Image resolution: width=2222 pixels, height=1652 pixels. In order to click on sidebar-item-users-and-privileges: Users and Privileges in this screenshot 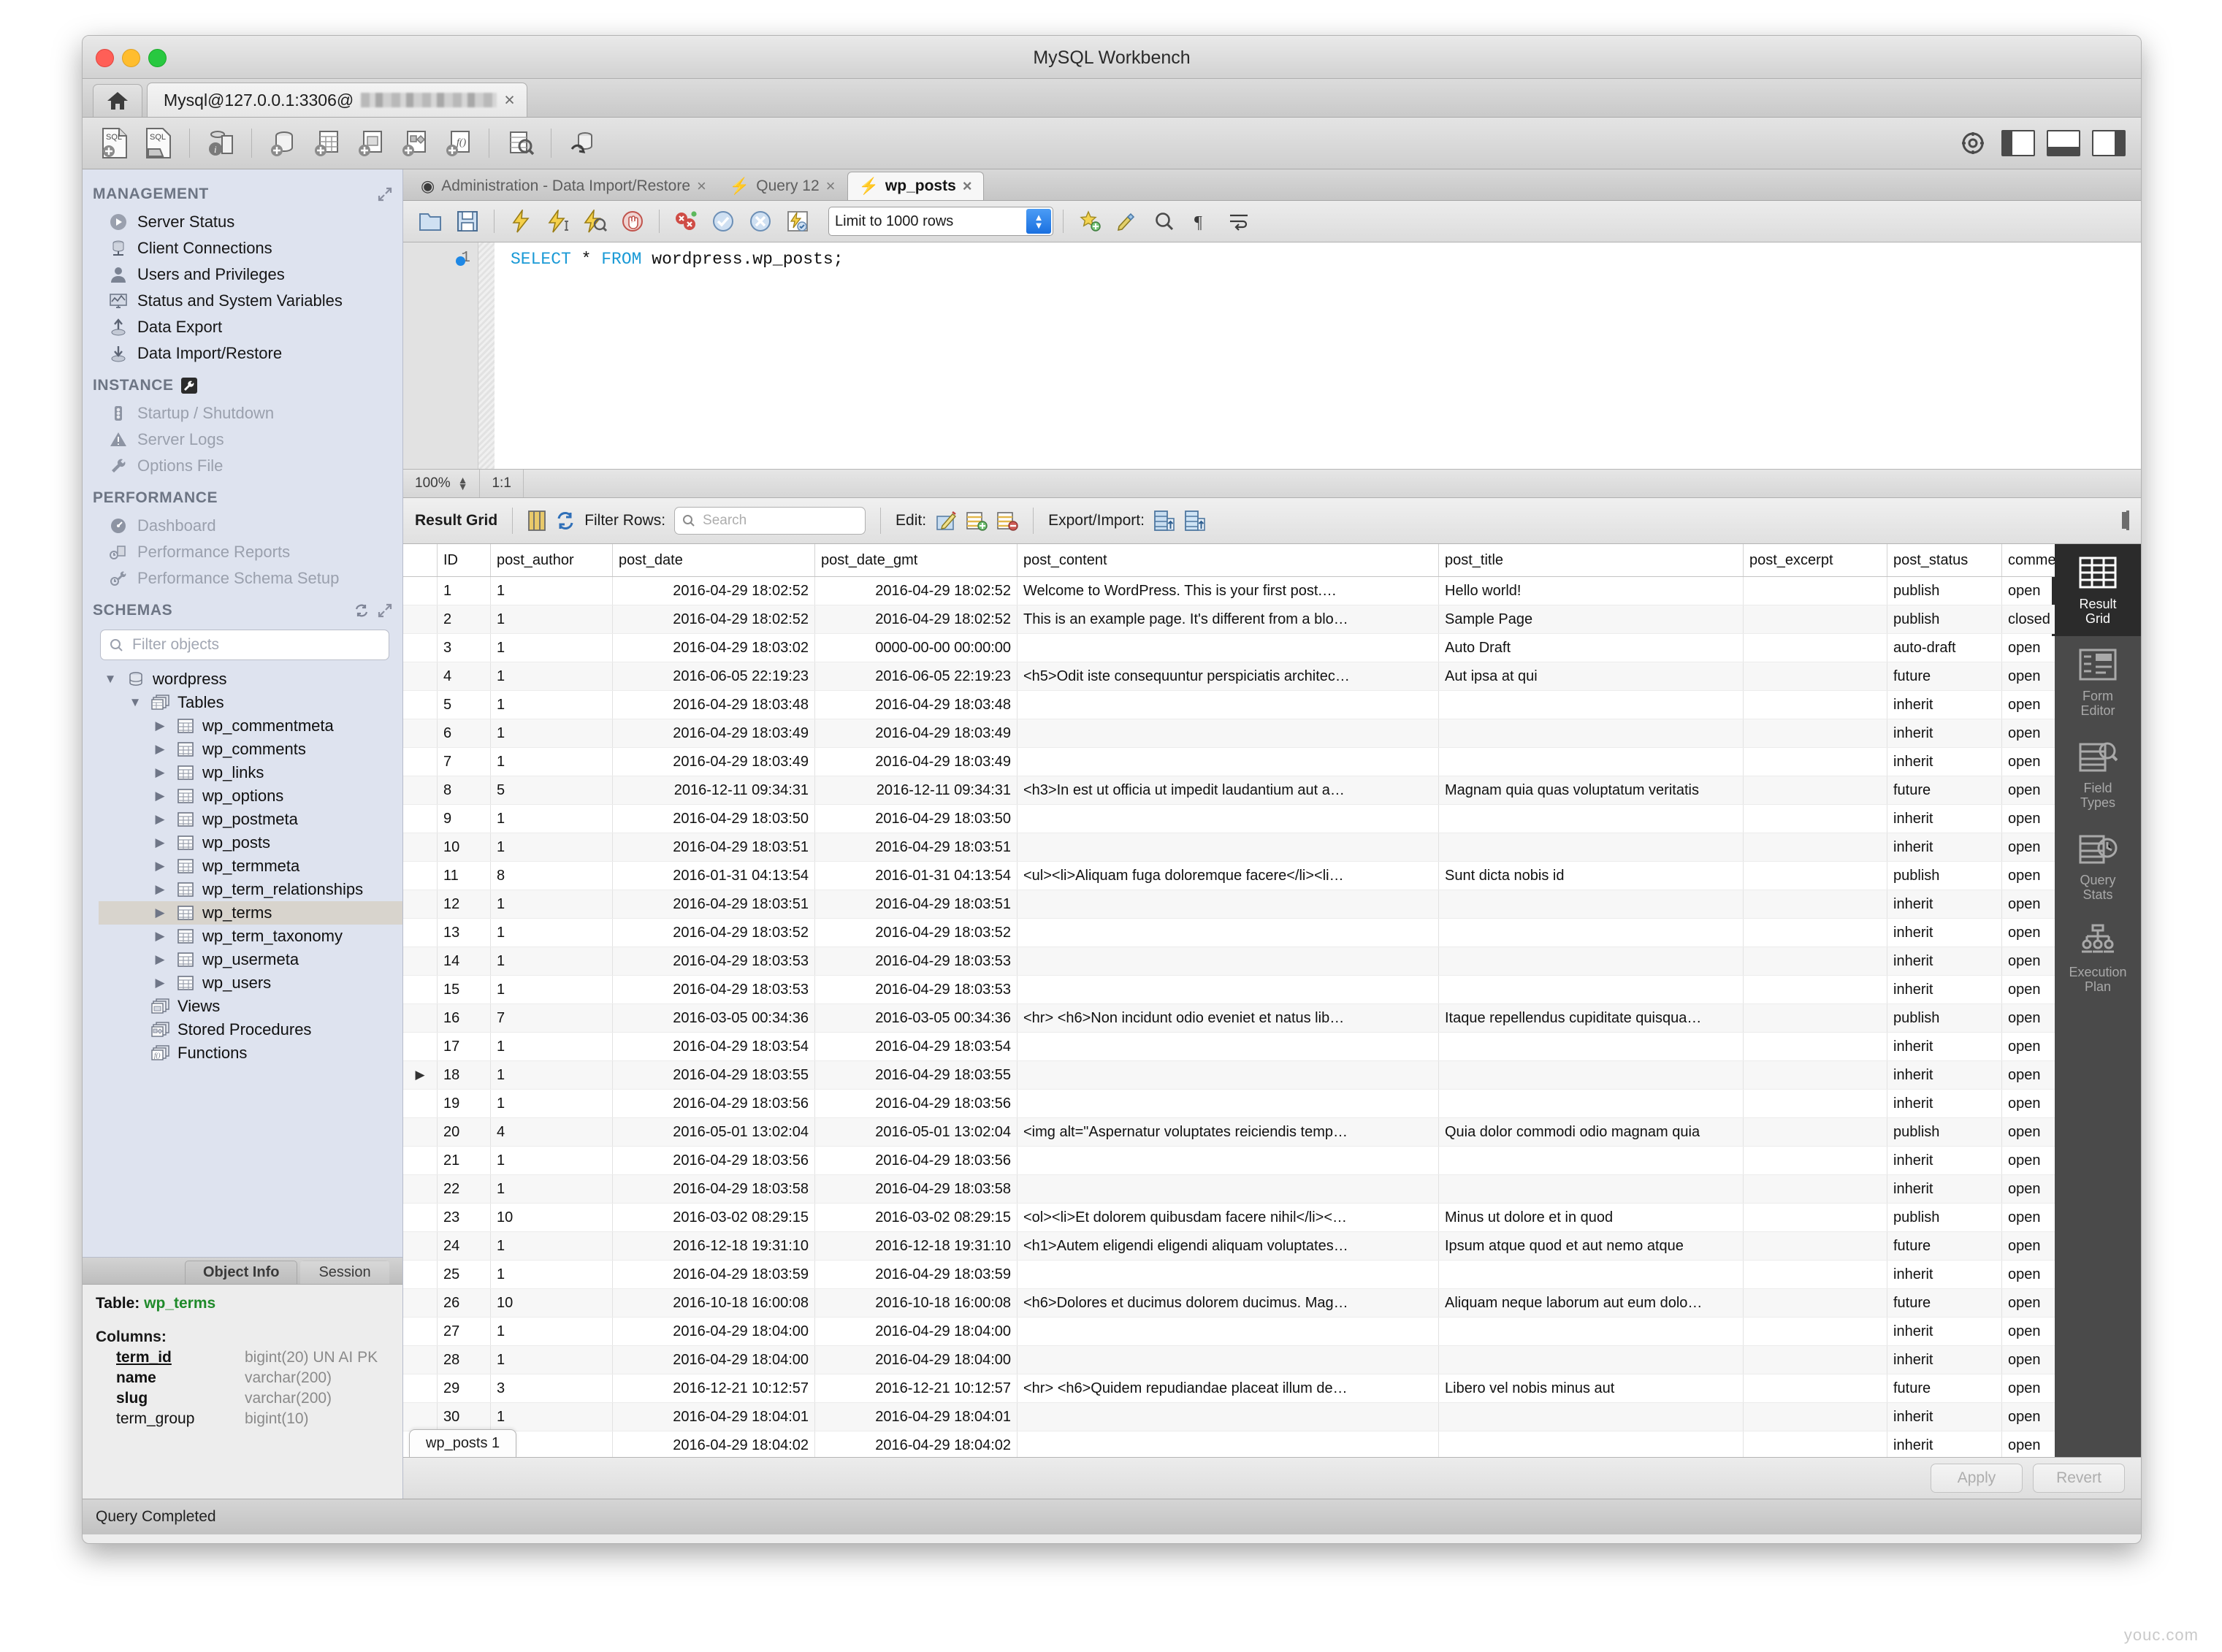, I will do `click(242, 274)`.